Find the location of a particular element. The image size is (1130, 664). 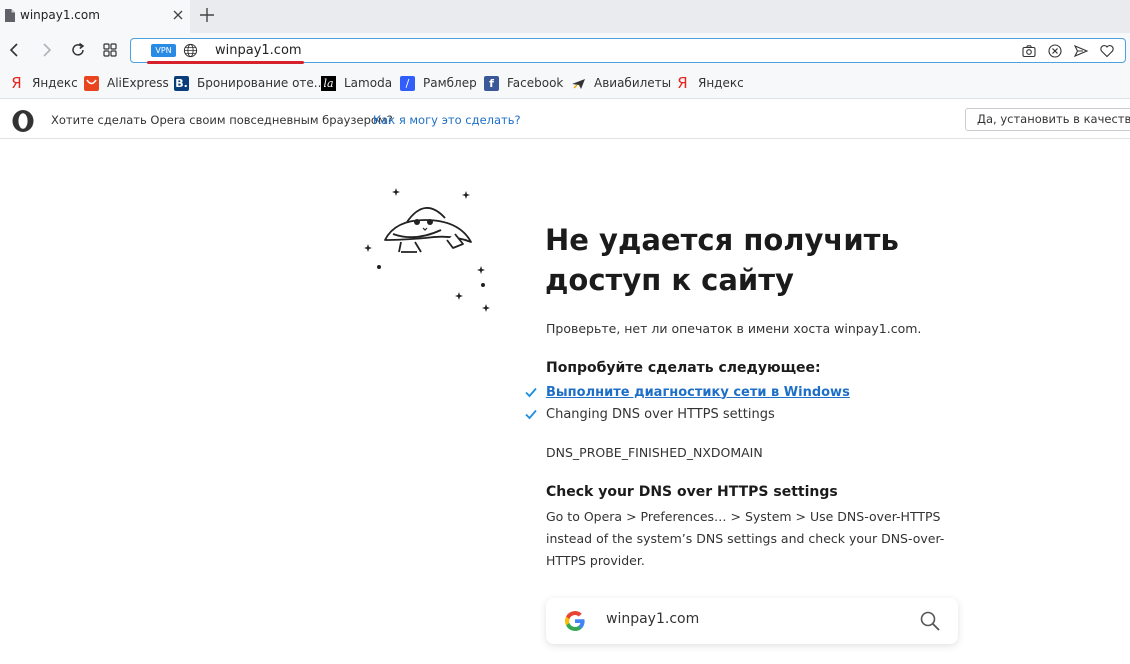

suggestion-dns-settings: Changing DNS over HTTPS settings is located at coordinates (649, 414).